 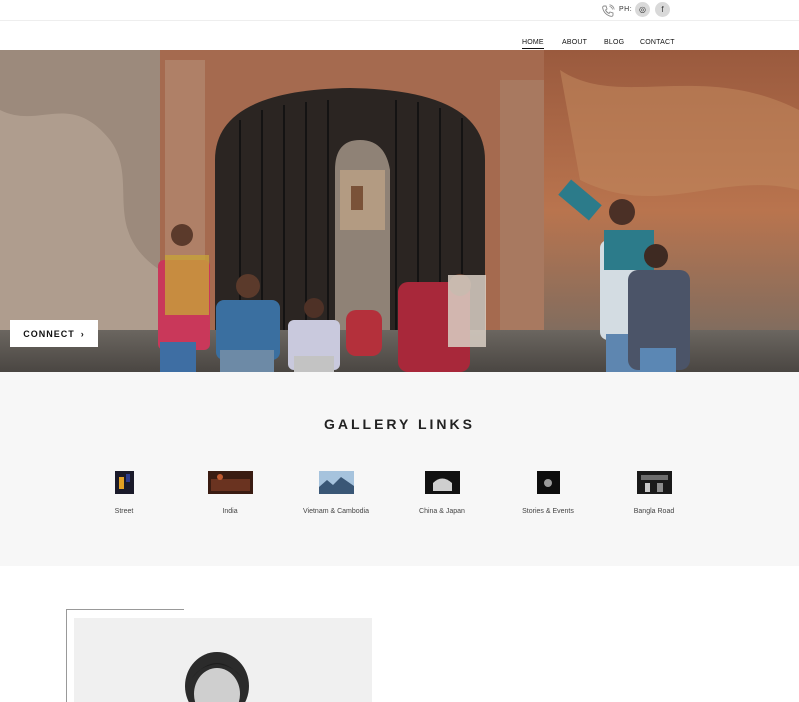 I want to click on connect-button: CONNECT ›, so click(x=54, y=333).